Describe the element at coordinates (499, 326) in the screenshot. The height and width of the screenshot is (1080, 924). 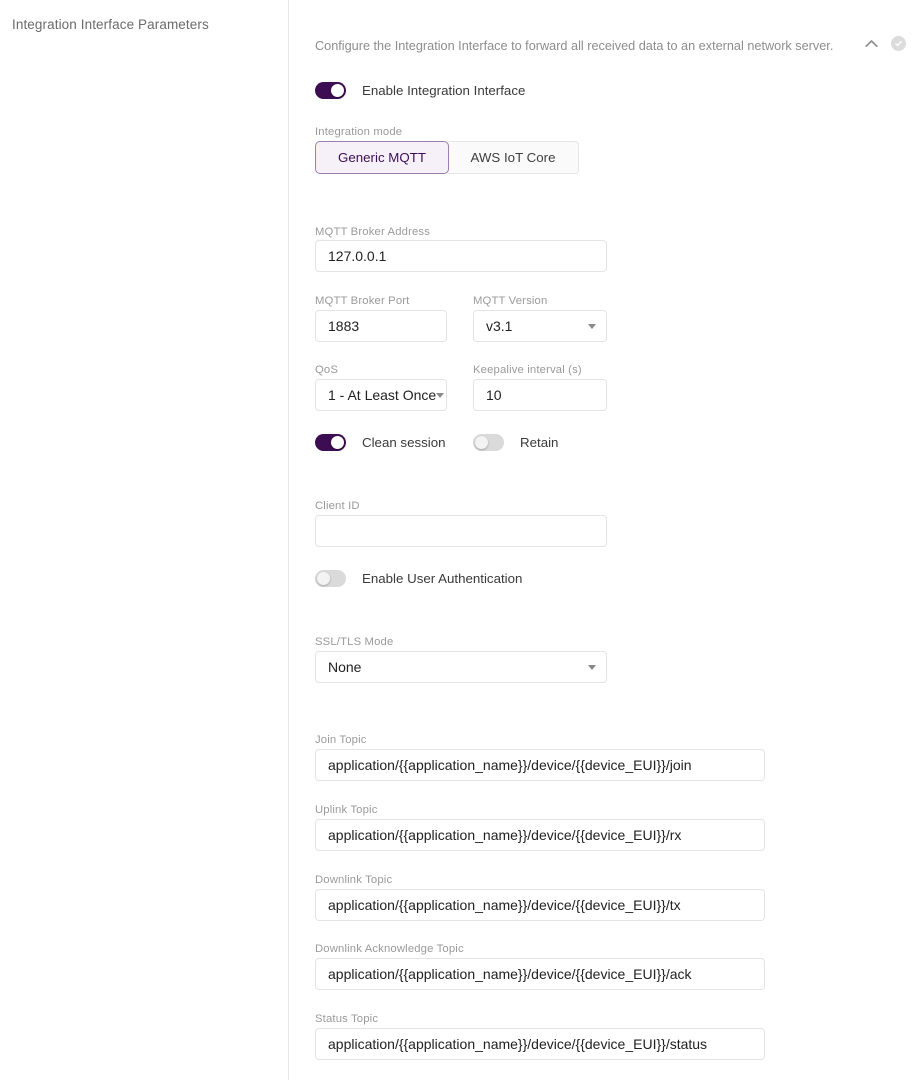
I see `mqtt-version-value: v3.1` at that location.